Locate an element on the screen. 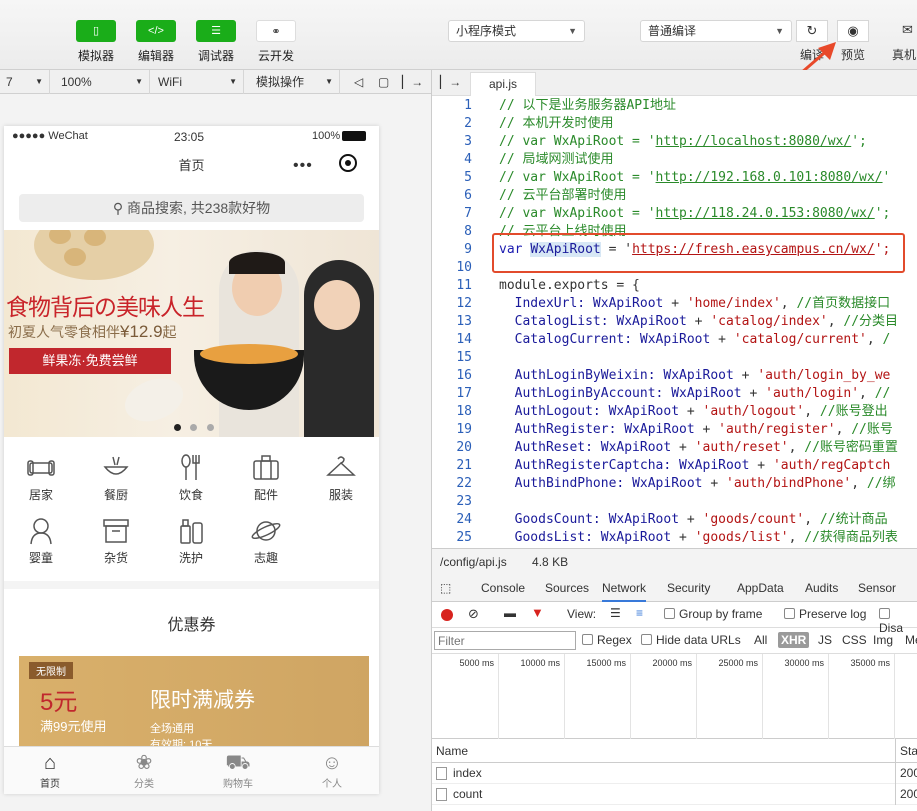  mode-select: 小程序模式 ▼ is located at coordinates (516, 31).